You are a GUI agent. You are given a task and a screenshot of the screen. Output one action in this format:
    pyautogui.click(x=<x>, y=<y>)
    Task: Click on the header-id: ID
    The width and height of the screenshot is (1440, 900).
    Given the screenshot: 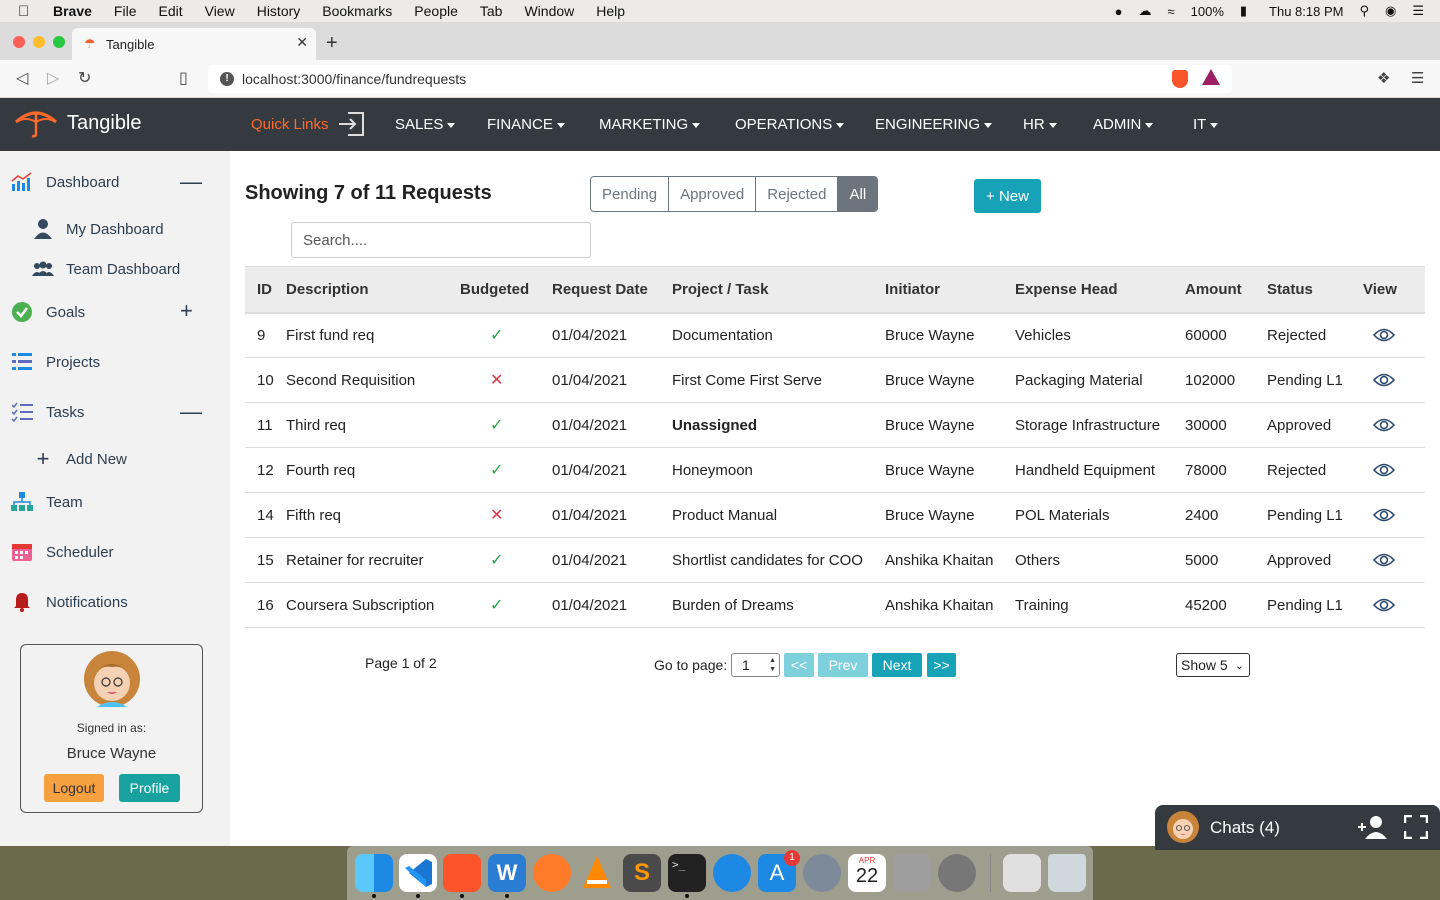 What is the action you would take?
    pyautogui.click(x=265, y=290)
    